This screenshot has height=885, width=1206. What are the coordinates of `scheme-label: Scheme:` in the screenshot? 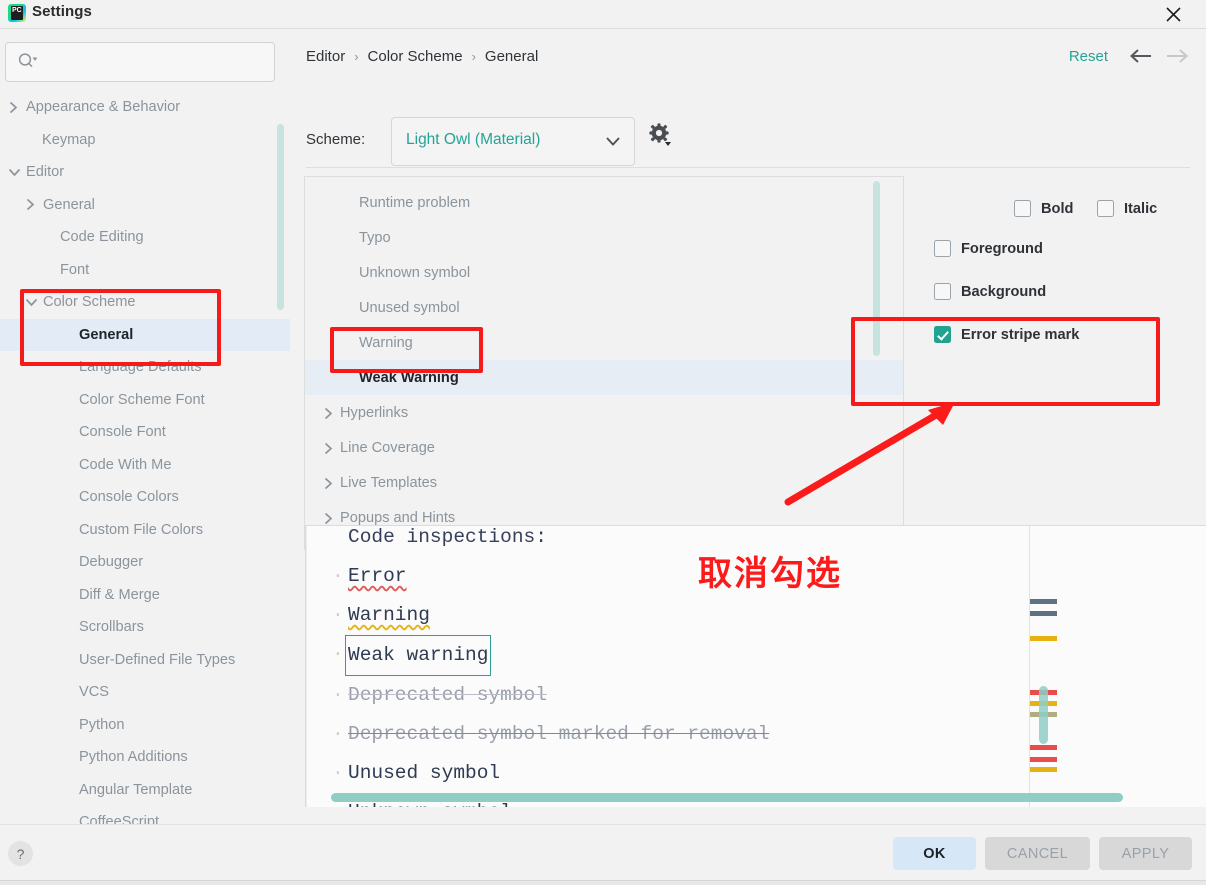 It's located at (336, 139).